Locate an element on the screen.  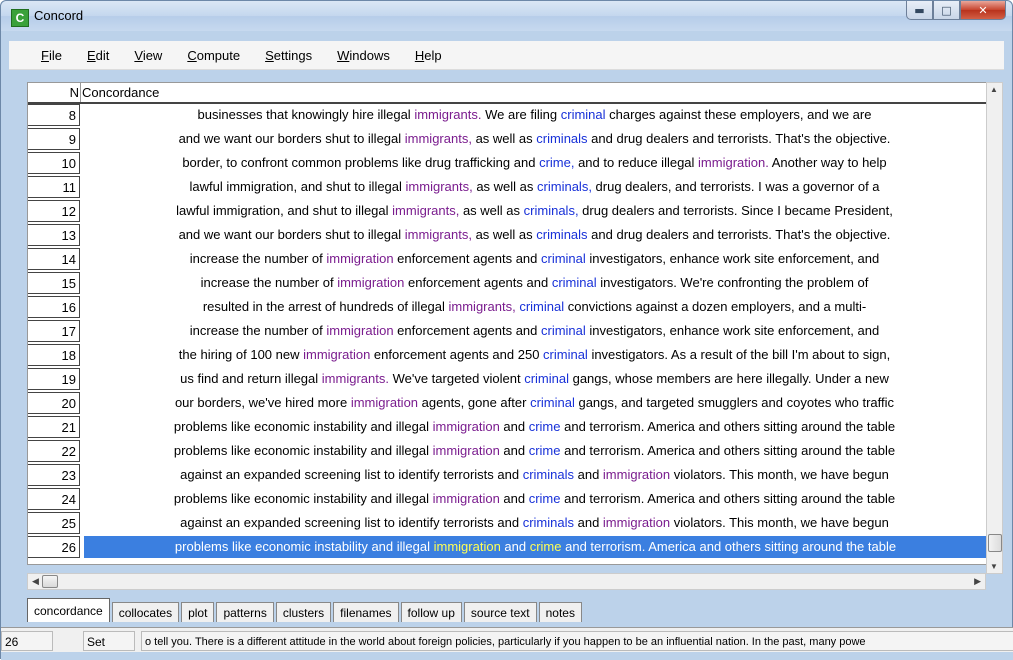
row-number: 13 is located at coordinates (54, 235).